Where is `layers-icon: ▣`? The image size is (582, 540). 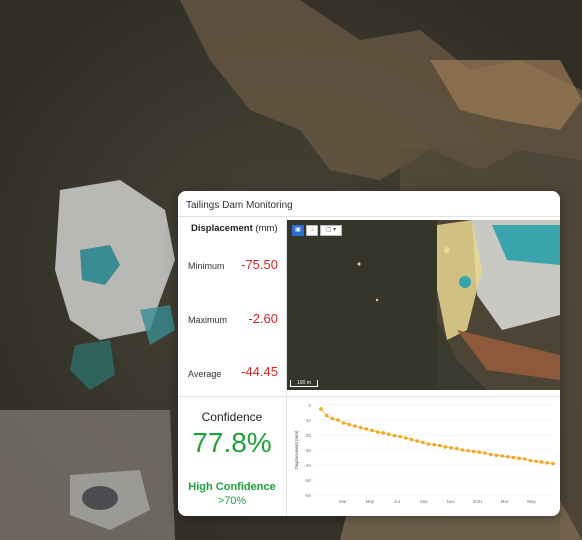
layers-icon: ▣ is located at coordinates (298, 230).